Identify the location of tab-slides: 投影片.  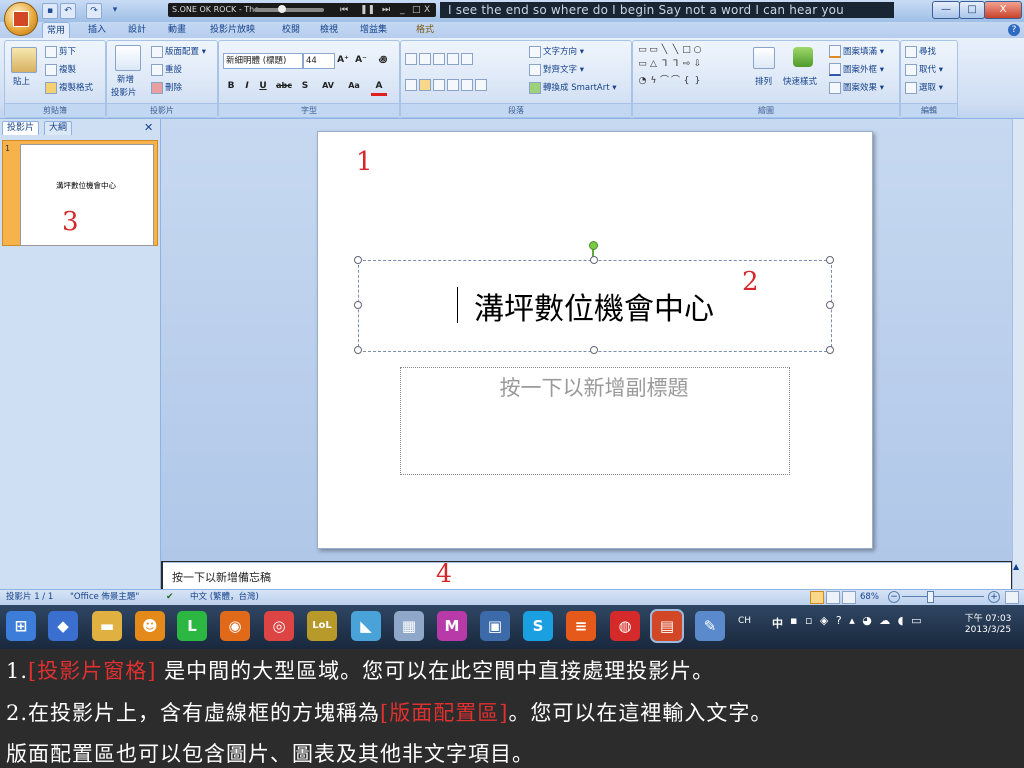
(21, 128).